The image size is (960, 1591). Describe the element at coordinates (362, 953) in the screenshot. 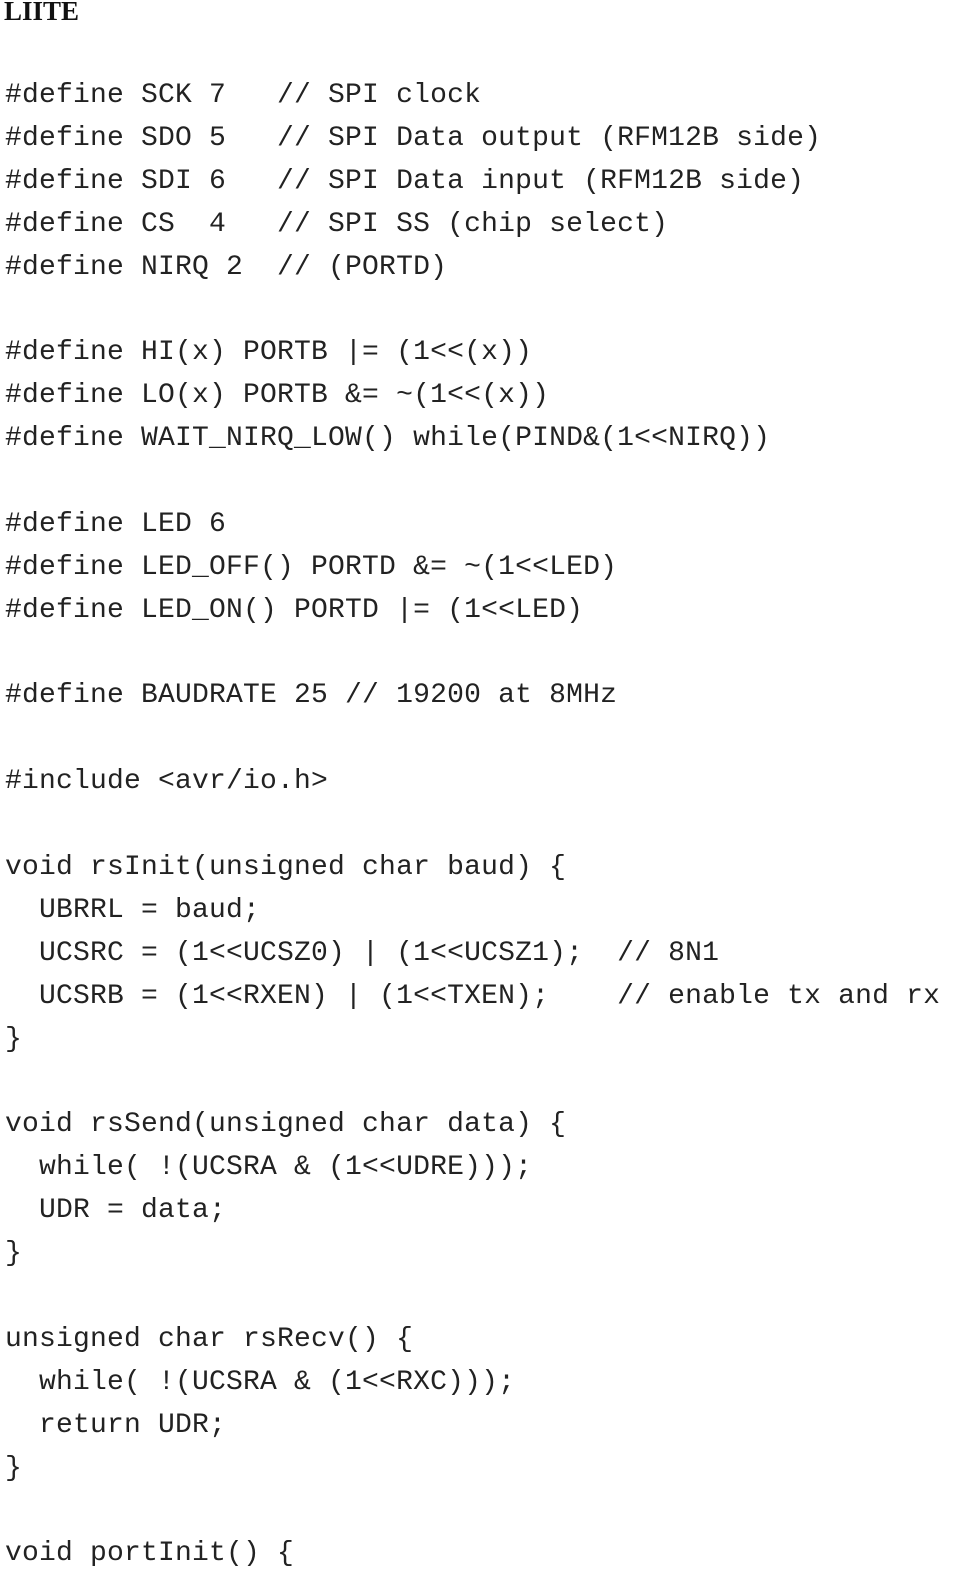

I see `code-line: UCSRC = (1<<UCSZ0) | (1<<UCSZ1); // 8N1` at that location.